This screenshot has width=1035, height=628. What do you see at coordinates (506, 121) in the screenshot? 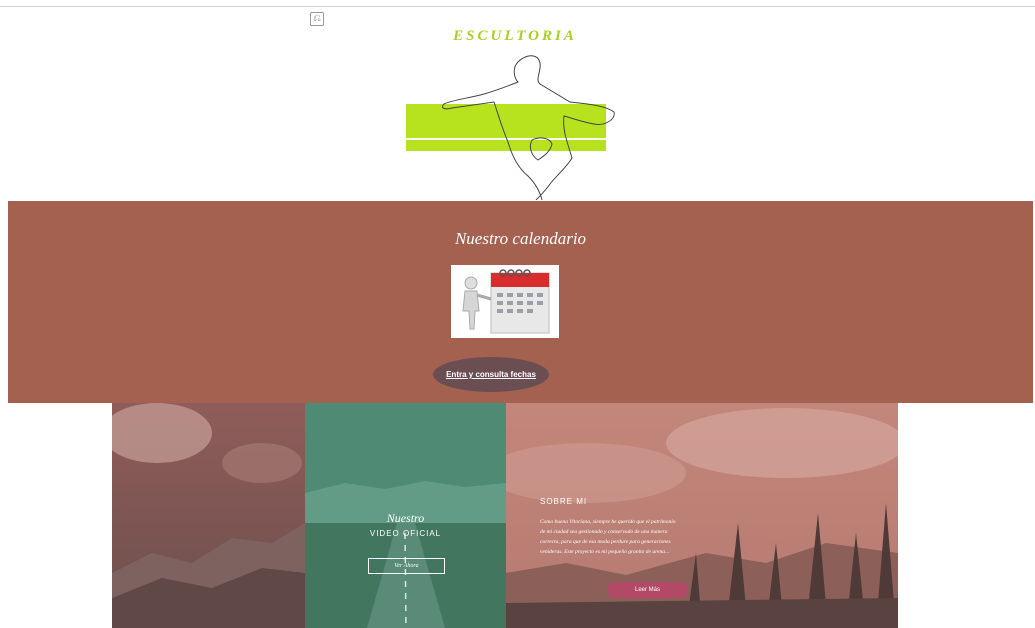
I see `logo-green-band-top` at bounding box center [506, 121].